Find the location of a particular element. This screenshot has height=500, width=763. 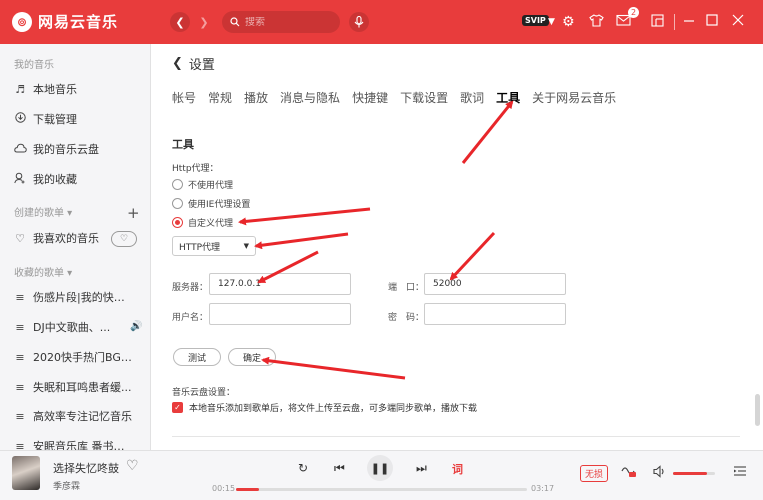

album-cover is located at coordinates (26, 473).